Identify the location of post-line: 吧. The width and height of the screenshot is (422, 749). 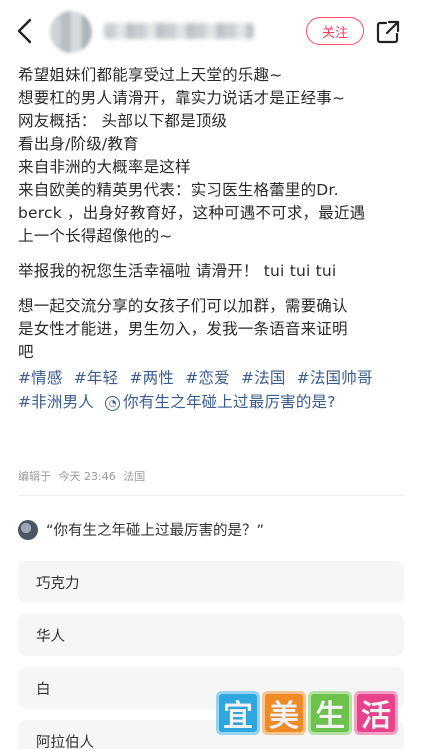
(26, 352).